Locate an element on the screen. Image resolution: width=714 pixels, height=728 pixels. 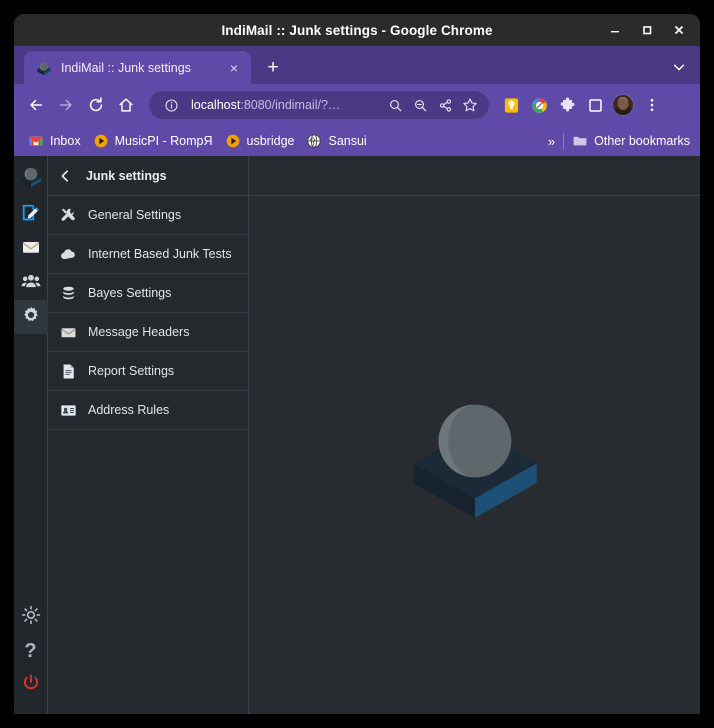
reload-icon is located at coordinates (96, 105).